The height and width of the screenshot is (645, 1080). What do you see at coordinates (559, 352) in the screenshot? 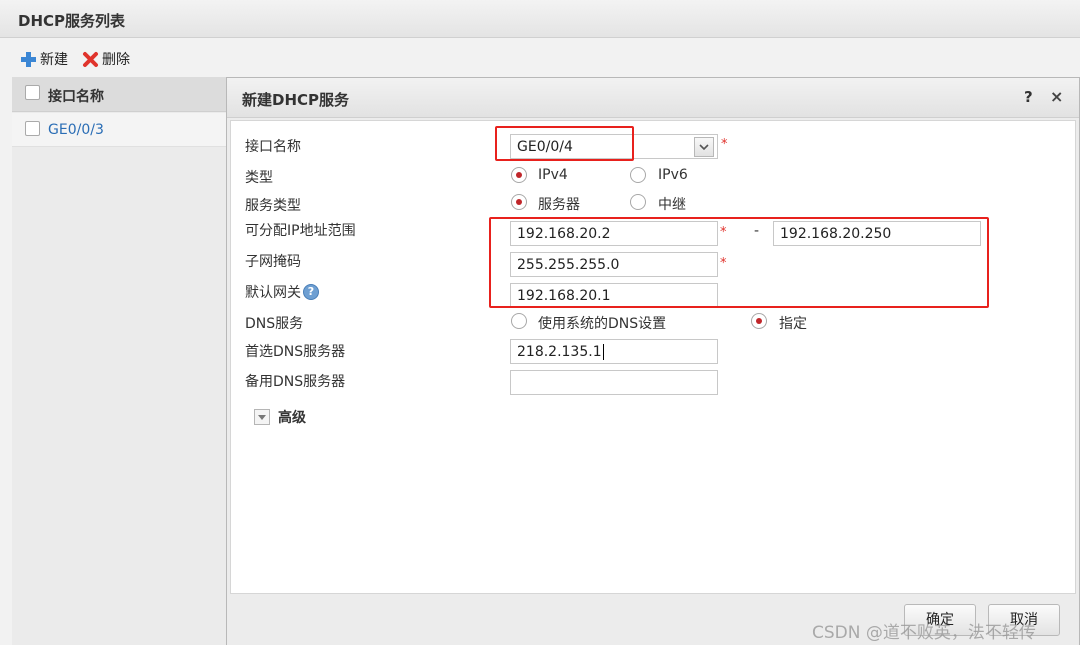
I see `primary-dns-value: 218.2.135.1` at bounding box center [559, 352].